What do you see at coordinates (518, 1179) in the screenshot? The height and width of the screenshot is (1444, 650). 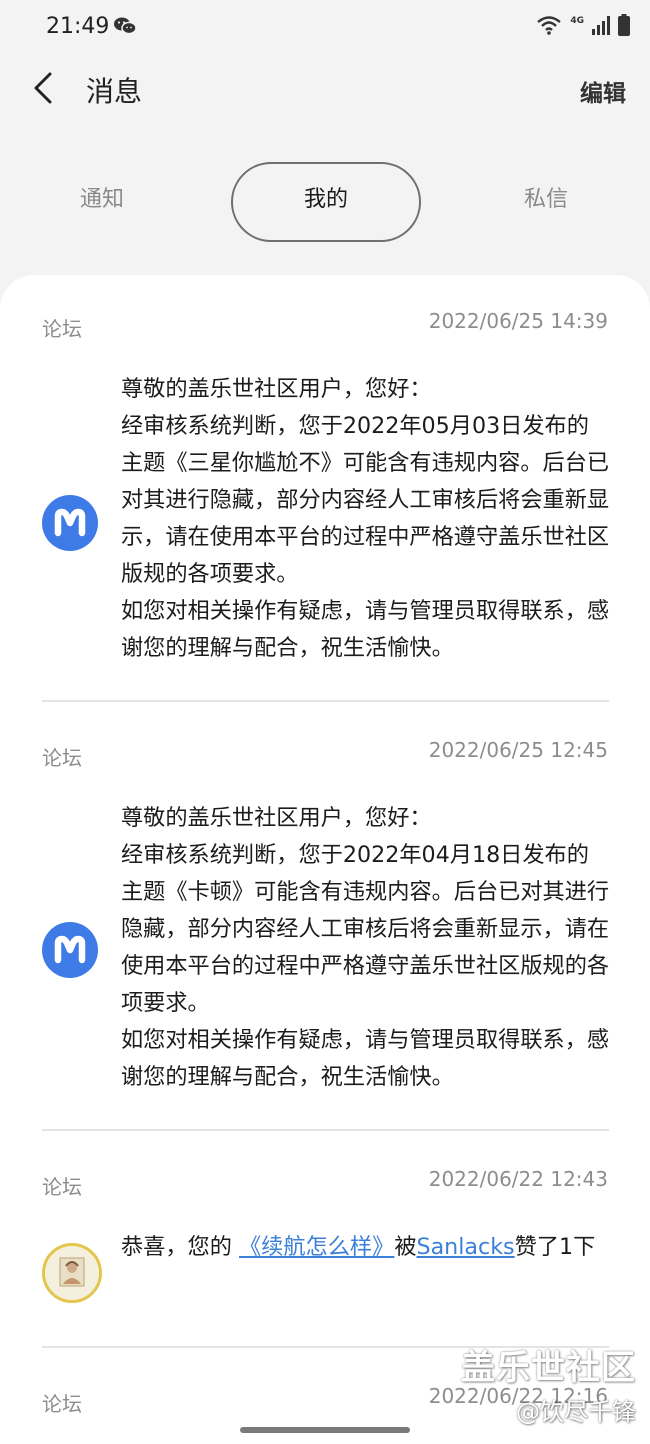 I see `message-time: 2022/06/22 12:43` at bounding box center [518, 1179].